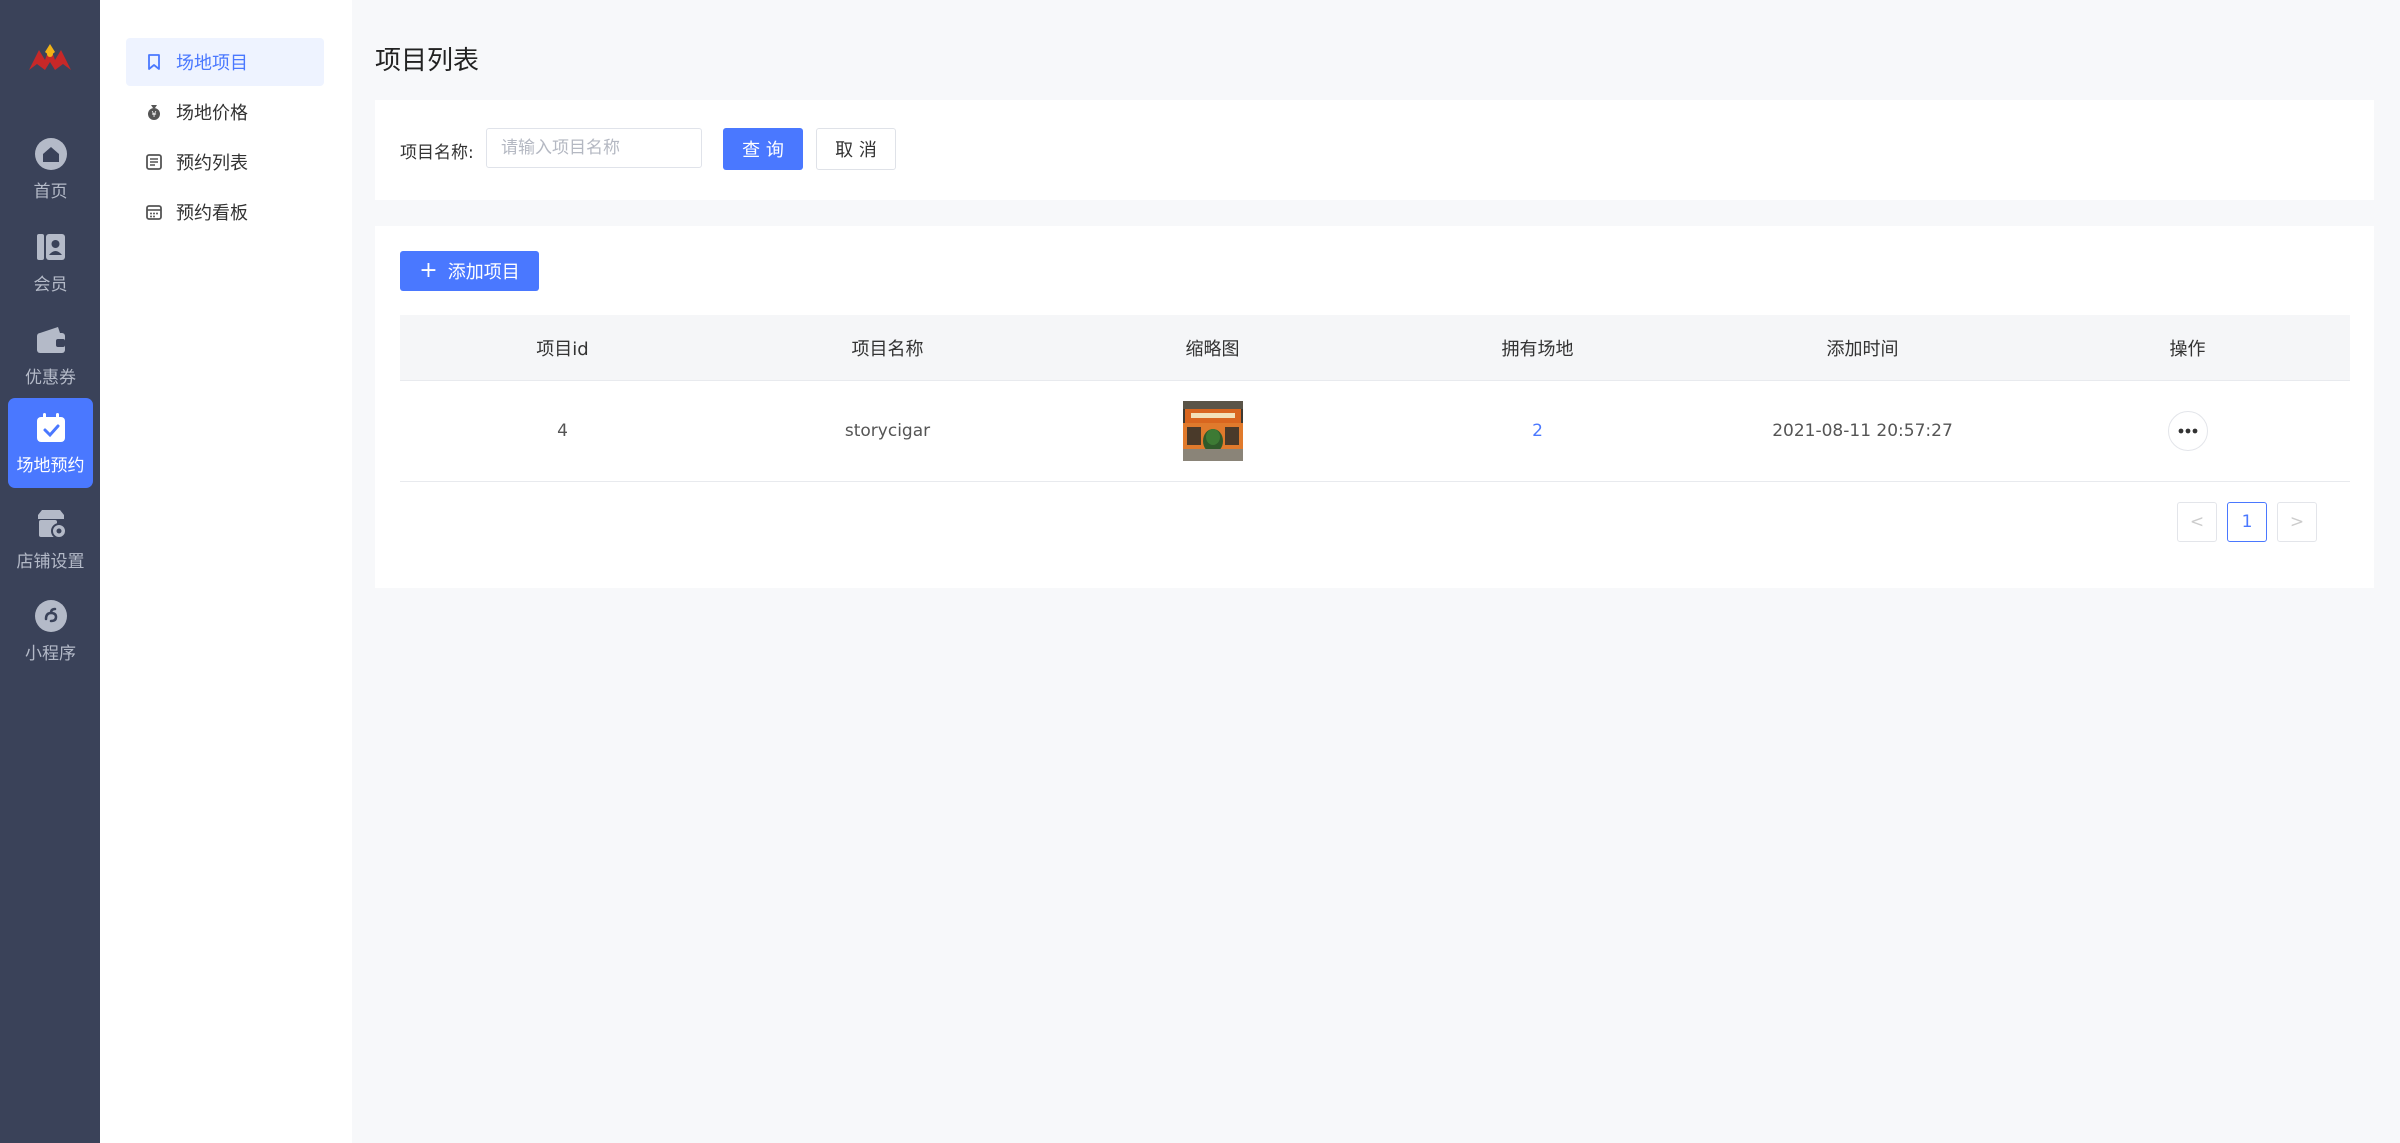 The width and height of the screenshot is (2400, 1143). I want to click on submenu-item-label: 预约看板, so click(212, 213).